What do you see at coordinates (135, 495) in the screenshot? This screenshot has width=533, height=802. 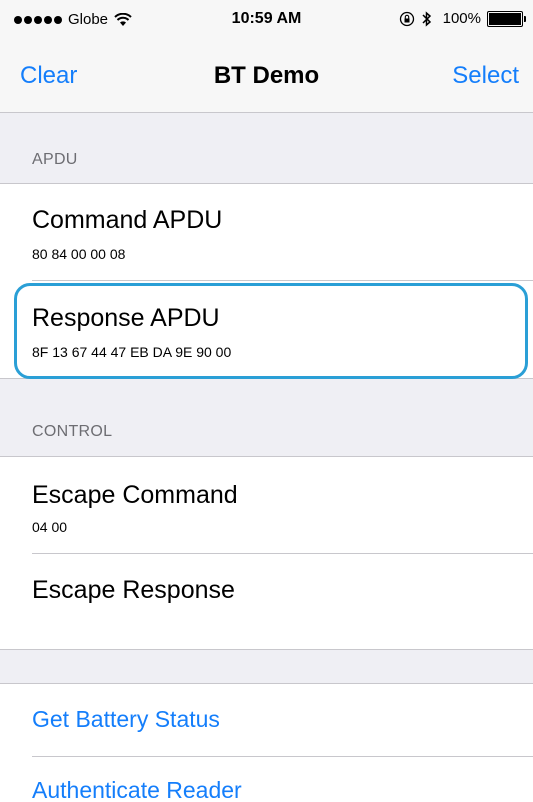 I see `escape-command-title: Escape Command` at bounding box center [135, 495].